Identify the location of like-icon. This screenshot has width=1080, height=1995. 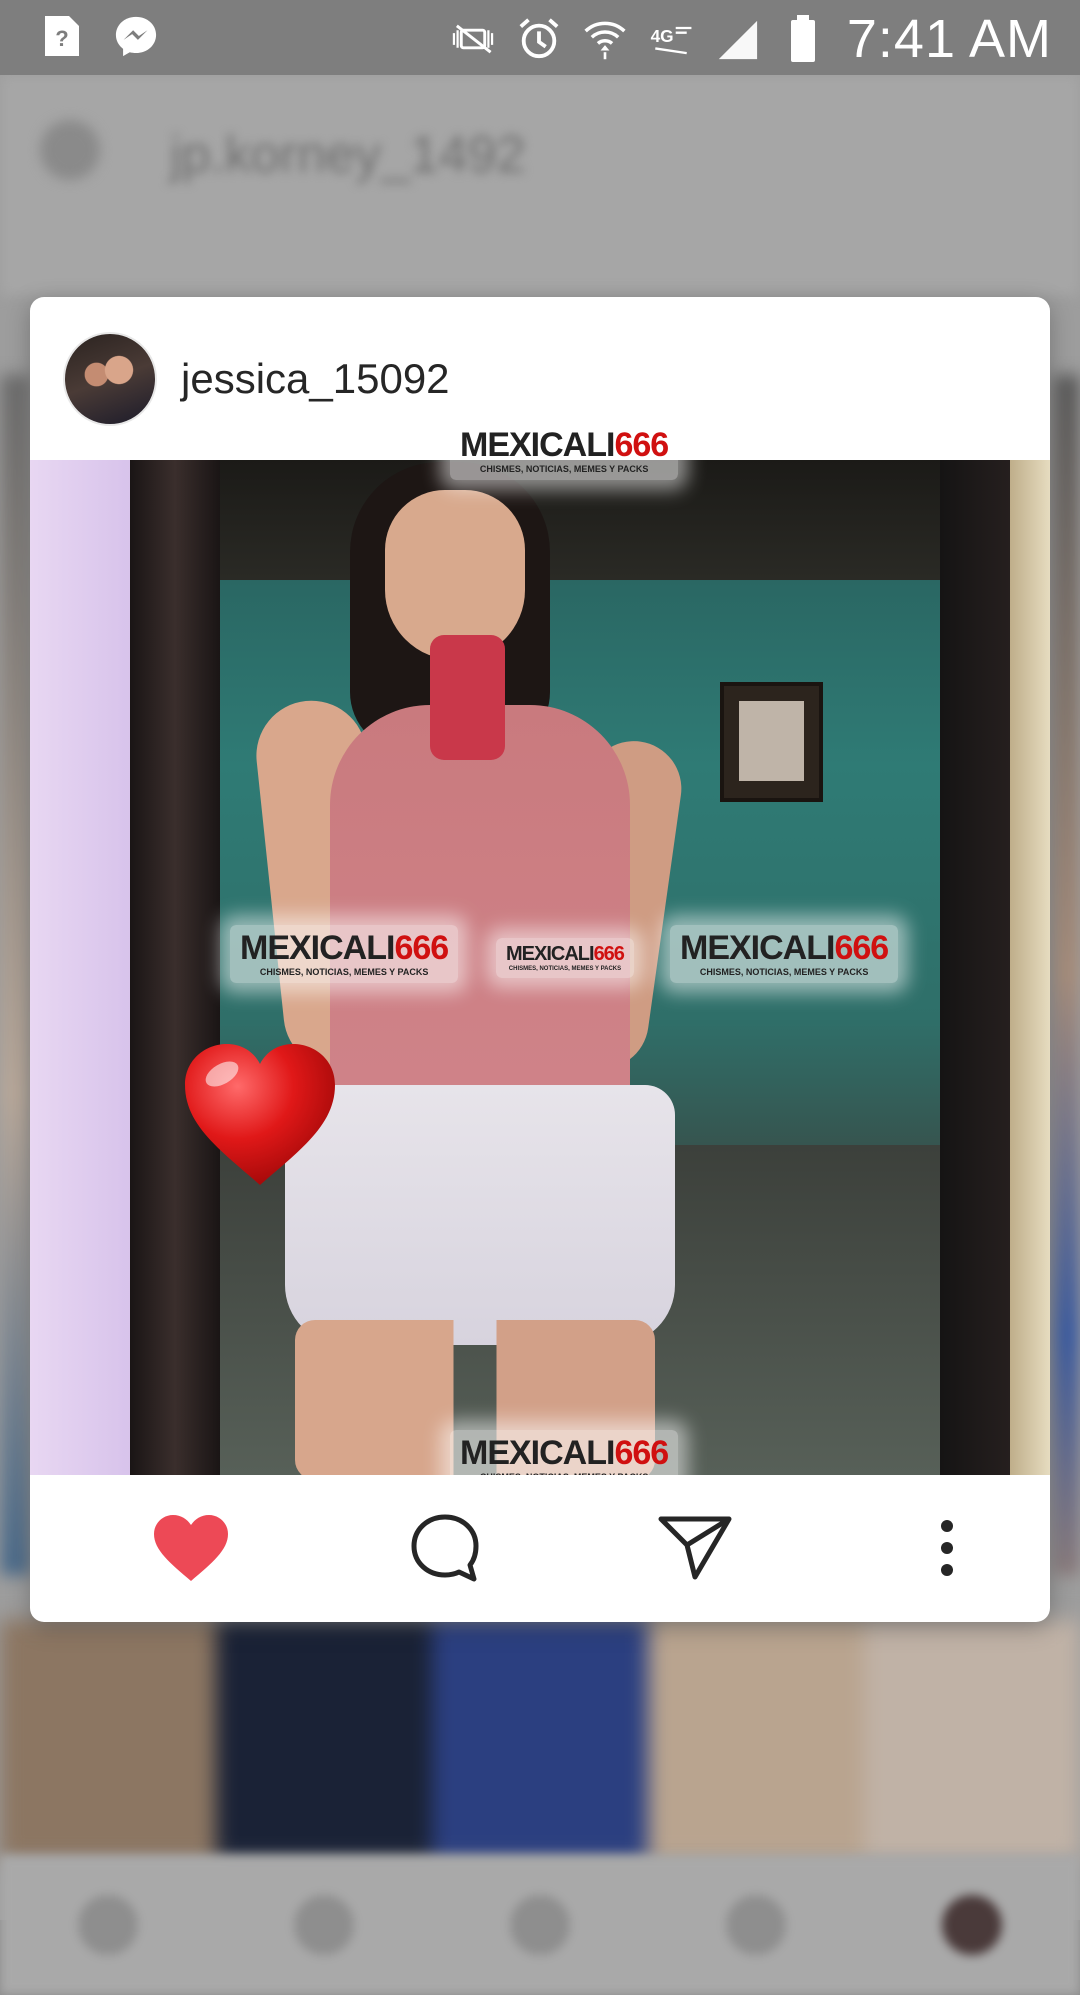
(191, 1548).